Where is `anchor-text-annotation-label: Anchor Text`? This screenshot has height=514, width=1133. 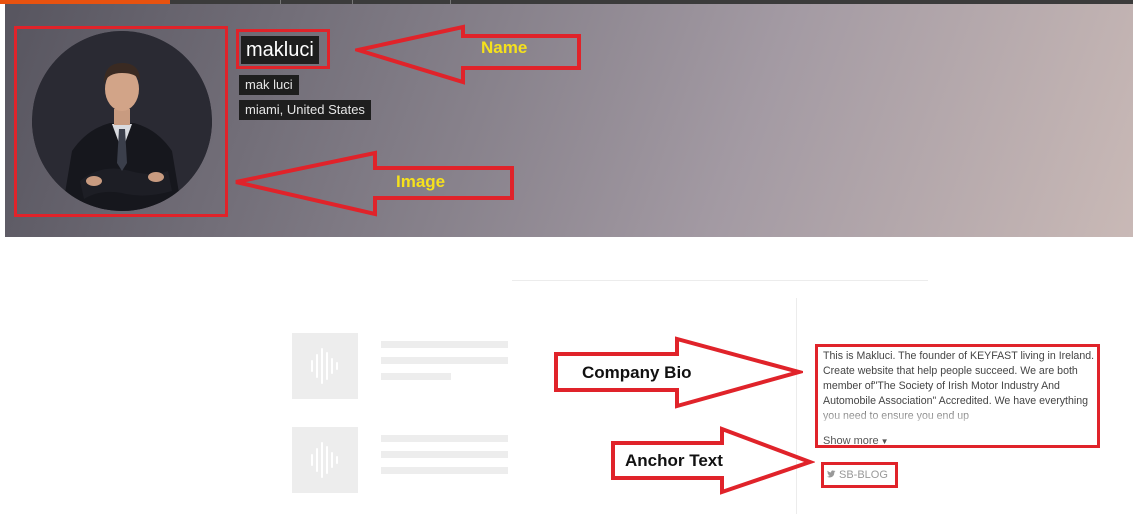 anchor-text-annotation-label: Anchor Text is located at coordinates (674, 460).